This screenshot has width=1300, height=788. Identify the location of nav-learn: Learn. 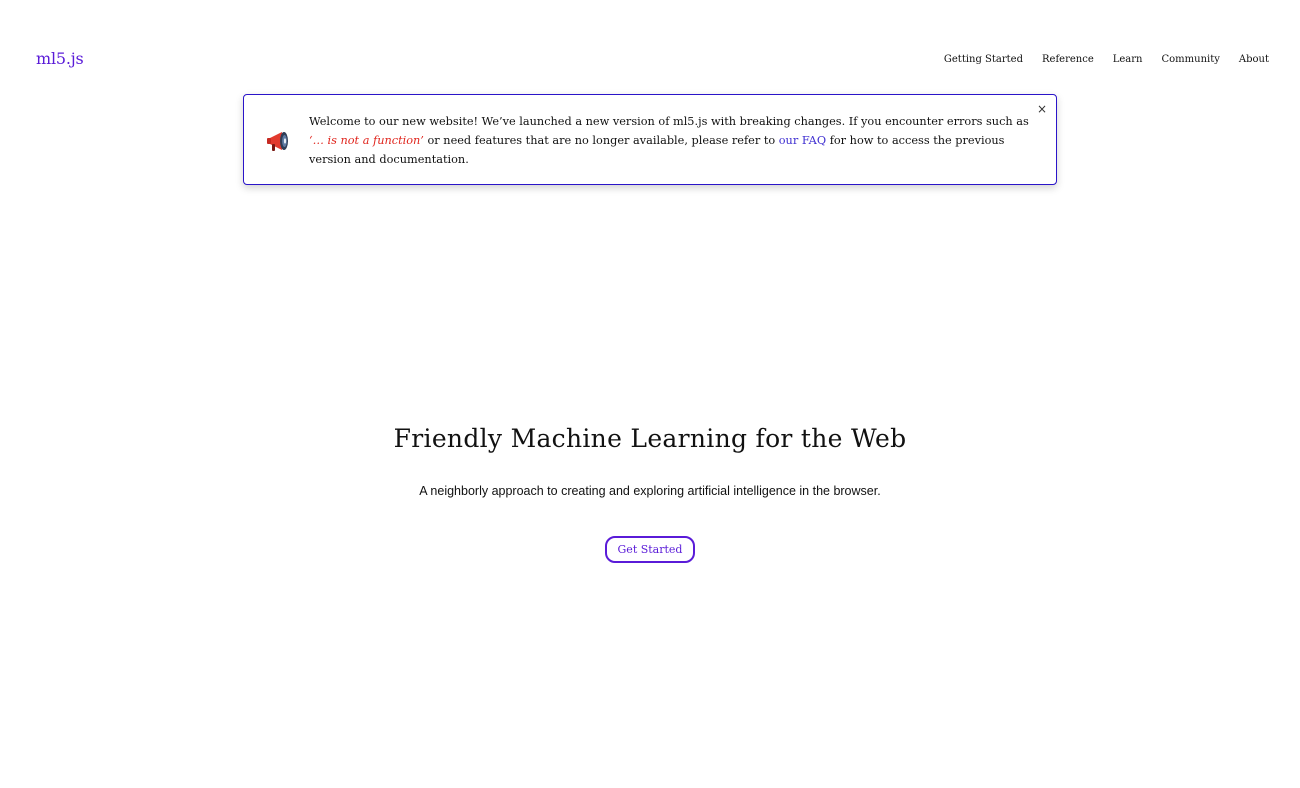
(1128, 59).